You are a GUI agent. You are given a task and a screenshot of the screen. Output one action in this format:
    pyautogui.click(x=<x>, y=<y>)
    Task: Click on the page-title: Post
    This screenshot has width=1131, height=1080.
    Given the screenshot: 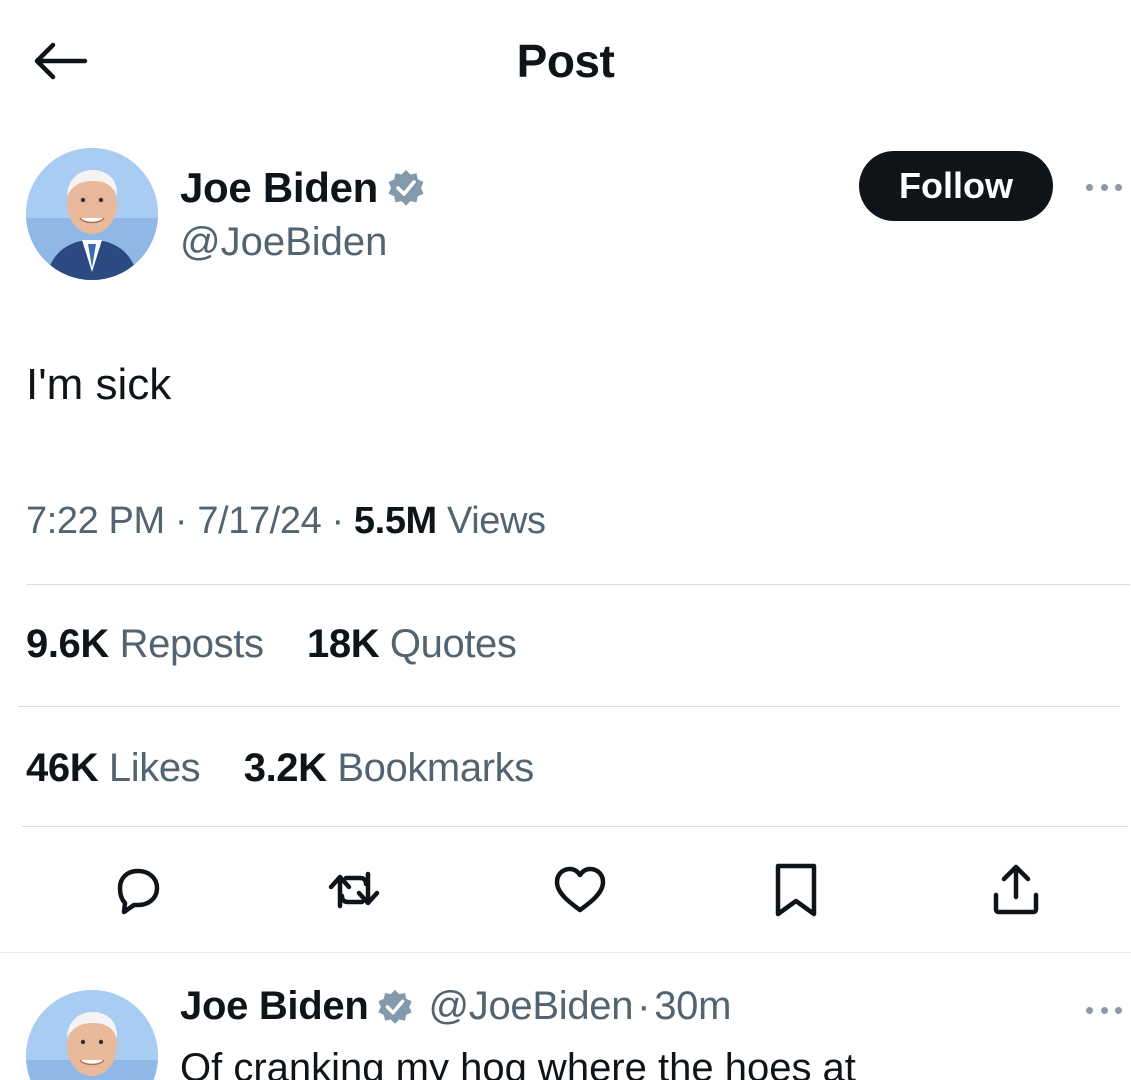 What is the action you would take?
    pyautogui.click(x=565, y=61)
    